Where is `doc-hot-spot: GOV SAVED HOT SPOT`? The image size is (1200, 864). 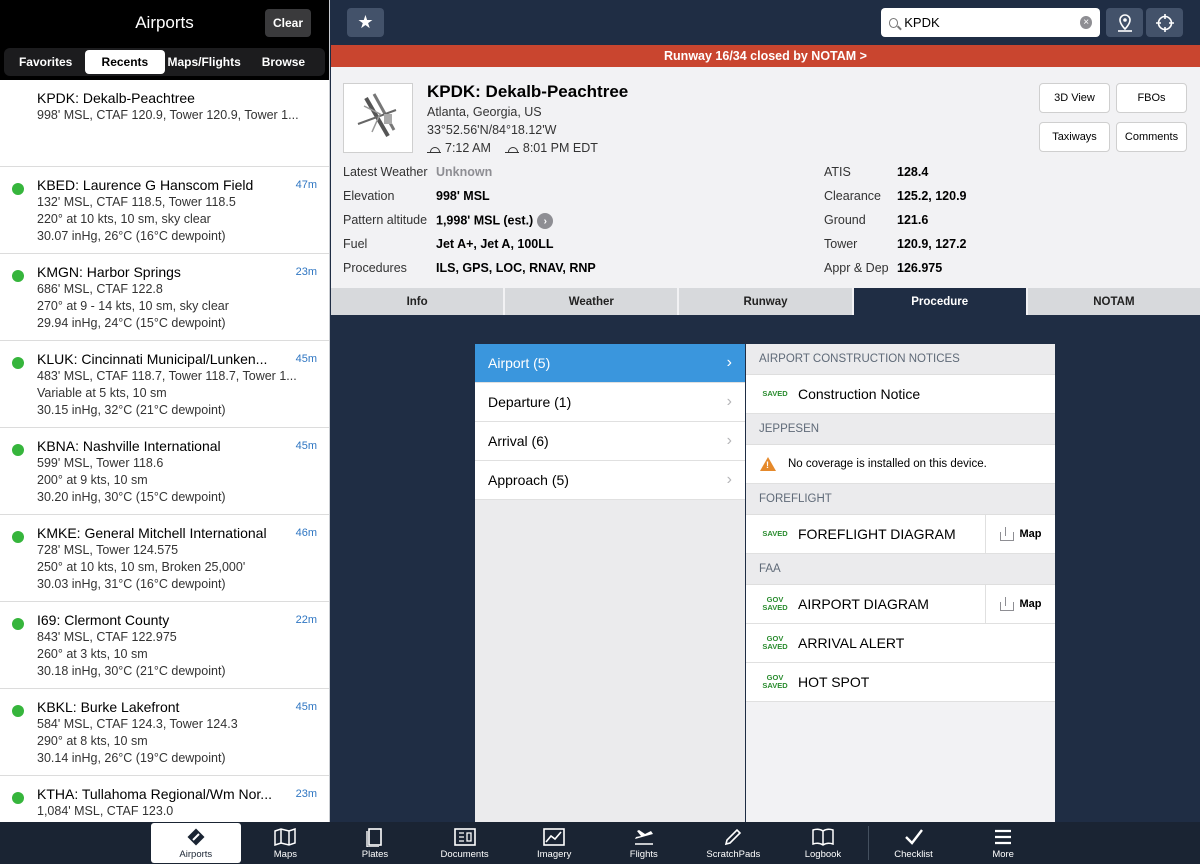
doc-hot-spot: GOV SAVED HOT SPOT is located at coordinates (900, 682).